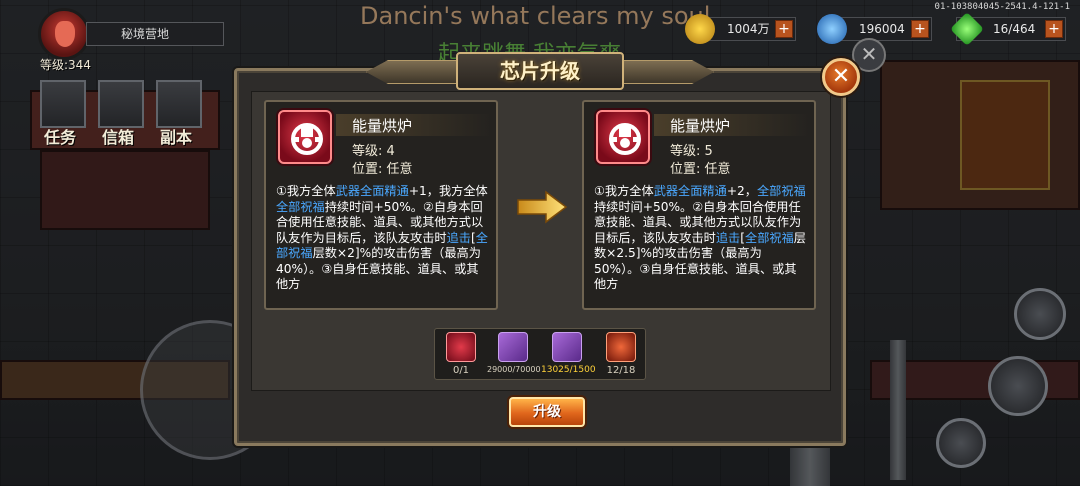 This screenshot has width=1080, height=486. What do you see at coordinates (568, 370) in the screenshot?
I see `cost-quantity: 13025/1500` at bounding box center [568, 370].